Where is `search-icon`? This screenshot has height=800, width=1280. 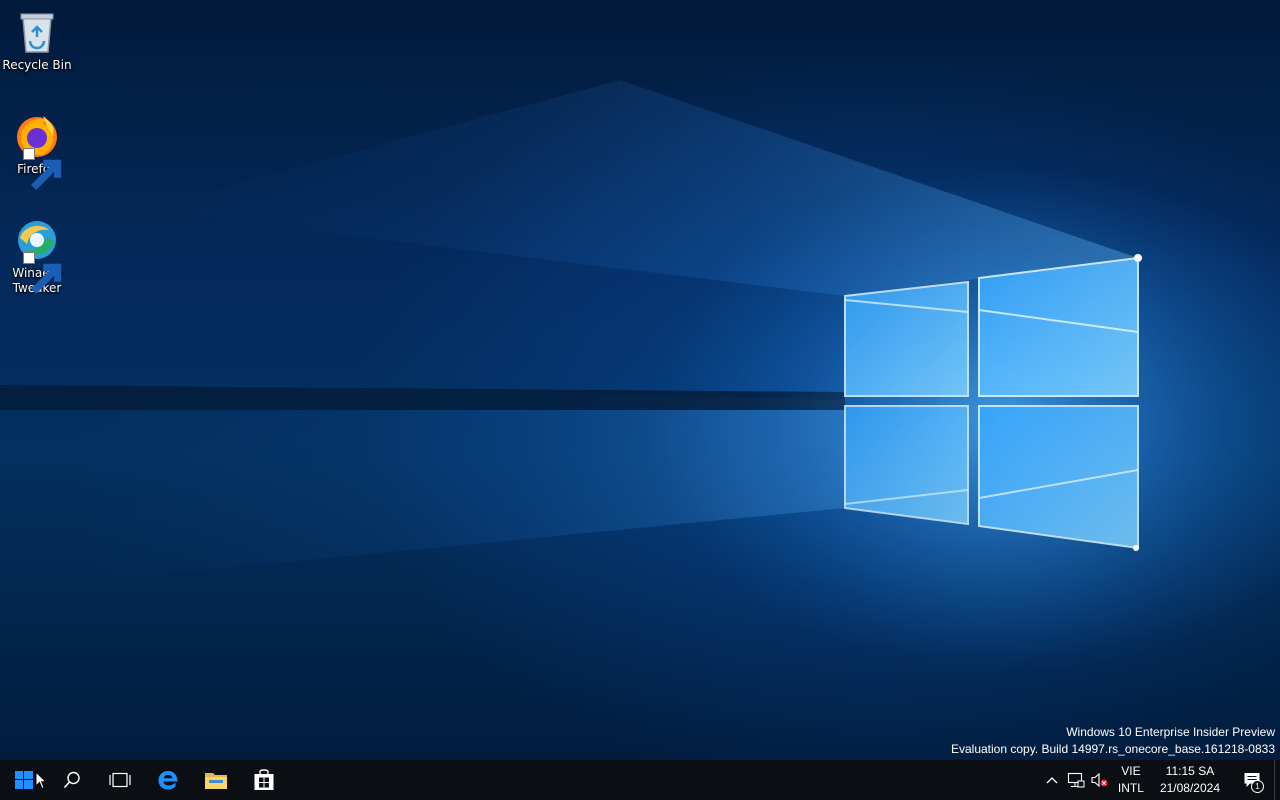
search-icon is located at coordinates (71, 780).